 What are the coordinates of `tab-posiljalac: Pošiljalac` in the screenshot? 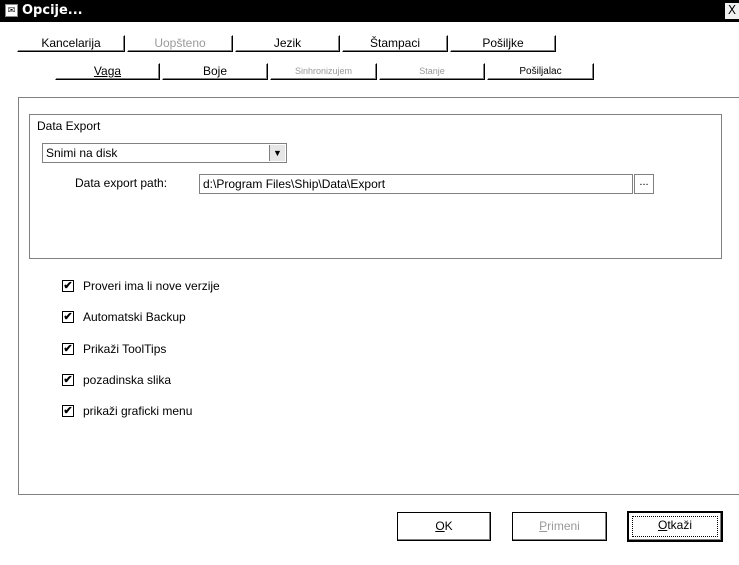 It's located at (540, 71).